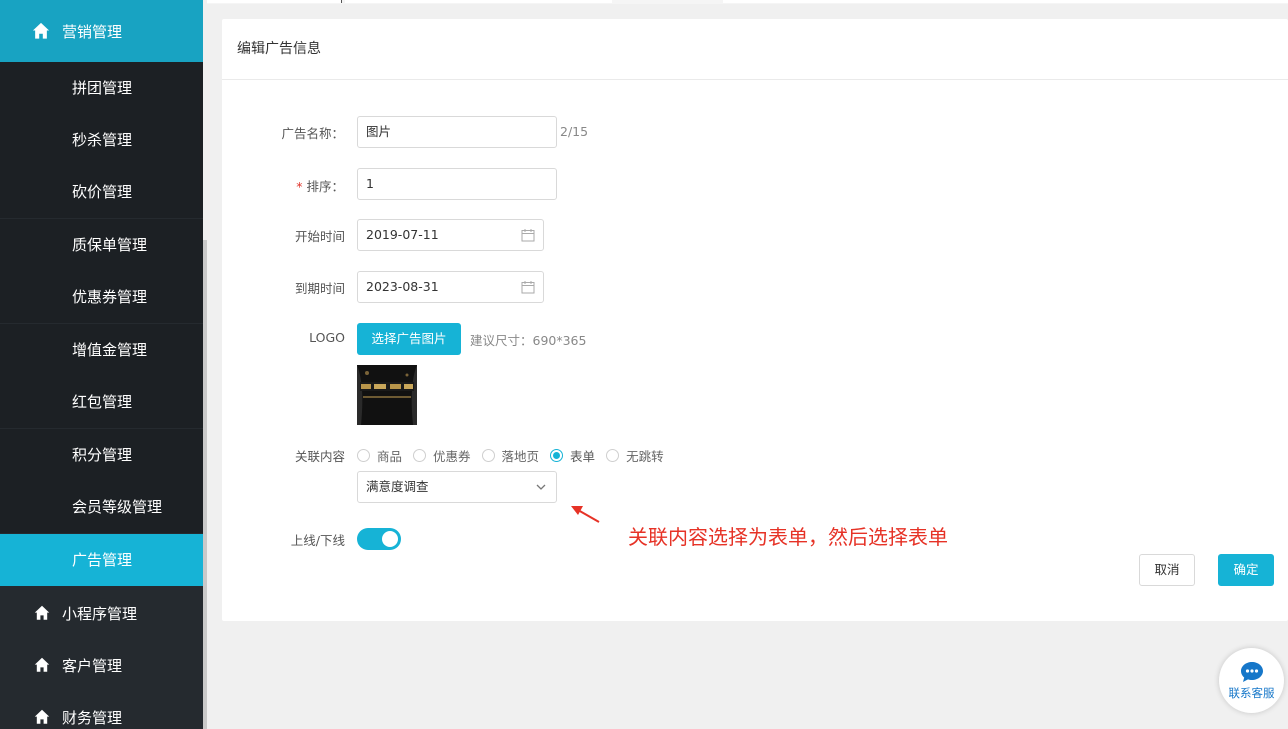 This screenshot has height=729, width=1288. Describe the element at coordinates (528, 340) in the screenshot. I see `logo-size-hint: 建议尺寸：690*365` at that location.